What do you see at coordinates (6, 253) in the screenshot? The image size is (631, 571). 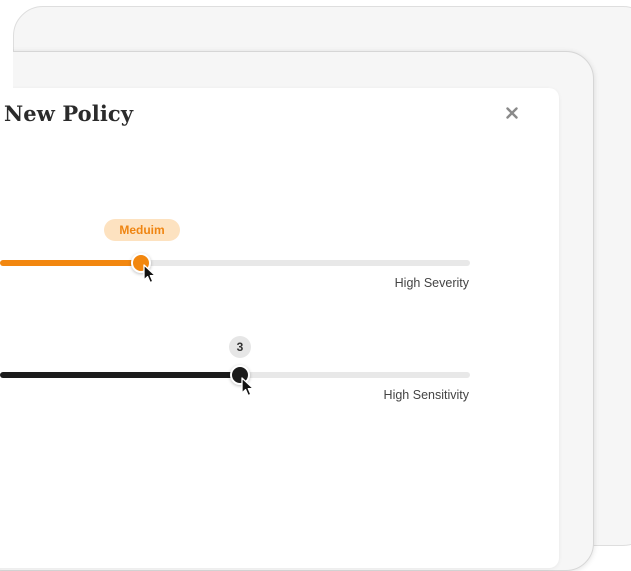 I see `left-edge` at bounding box center [6, 253].